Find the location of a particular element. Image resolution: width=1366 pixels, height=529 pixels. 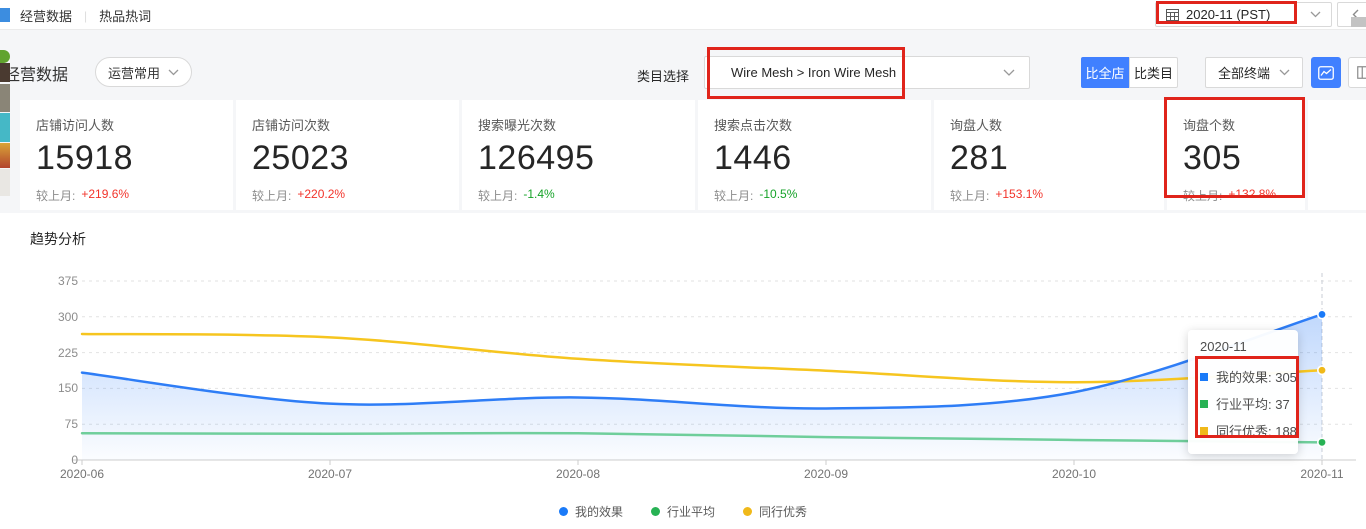

stat-change: +153.1% is located at coordinates (1019, 194).